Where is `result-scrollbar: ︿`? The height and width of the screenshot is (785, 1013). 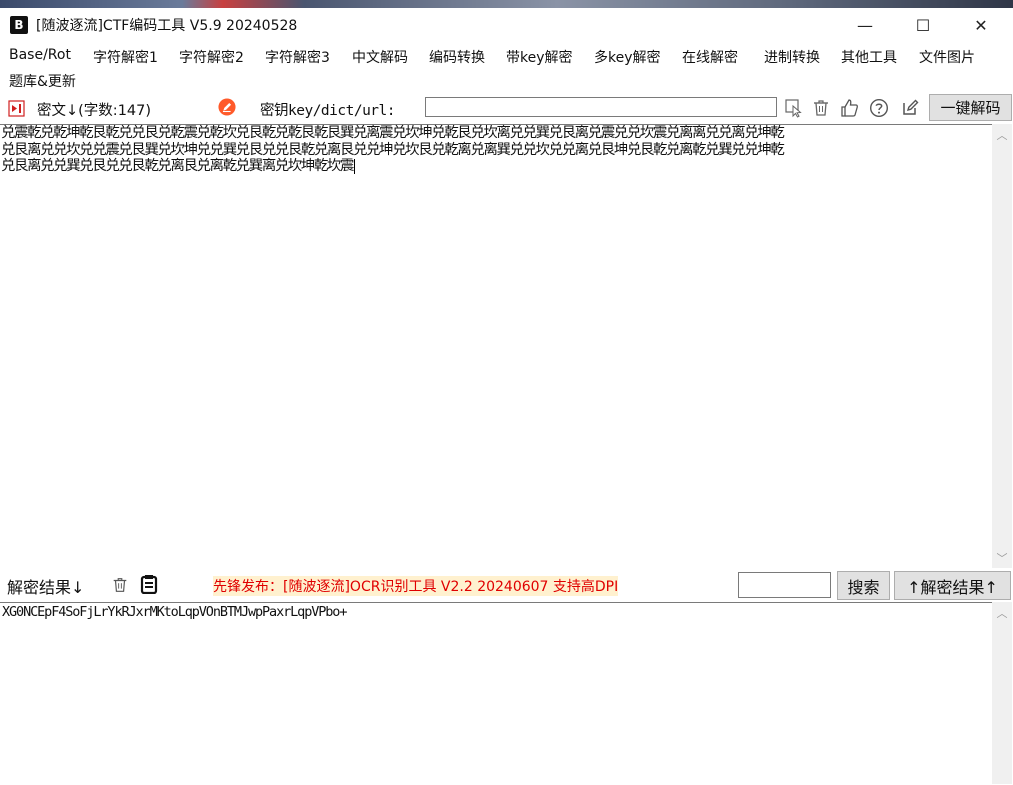
result-scrollbar: ︿ is located at coordinates (1002, 693).